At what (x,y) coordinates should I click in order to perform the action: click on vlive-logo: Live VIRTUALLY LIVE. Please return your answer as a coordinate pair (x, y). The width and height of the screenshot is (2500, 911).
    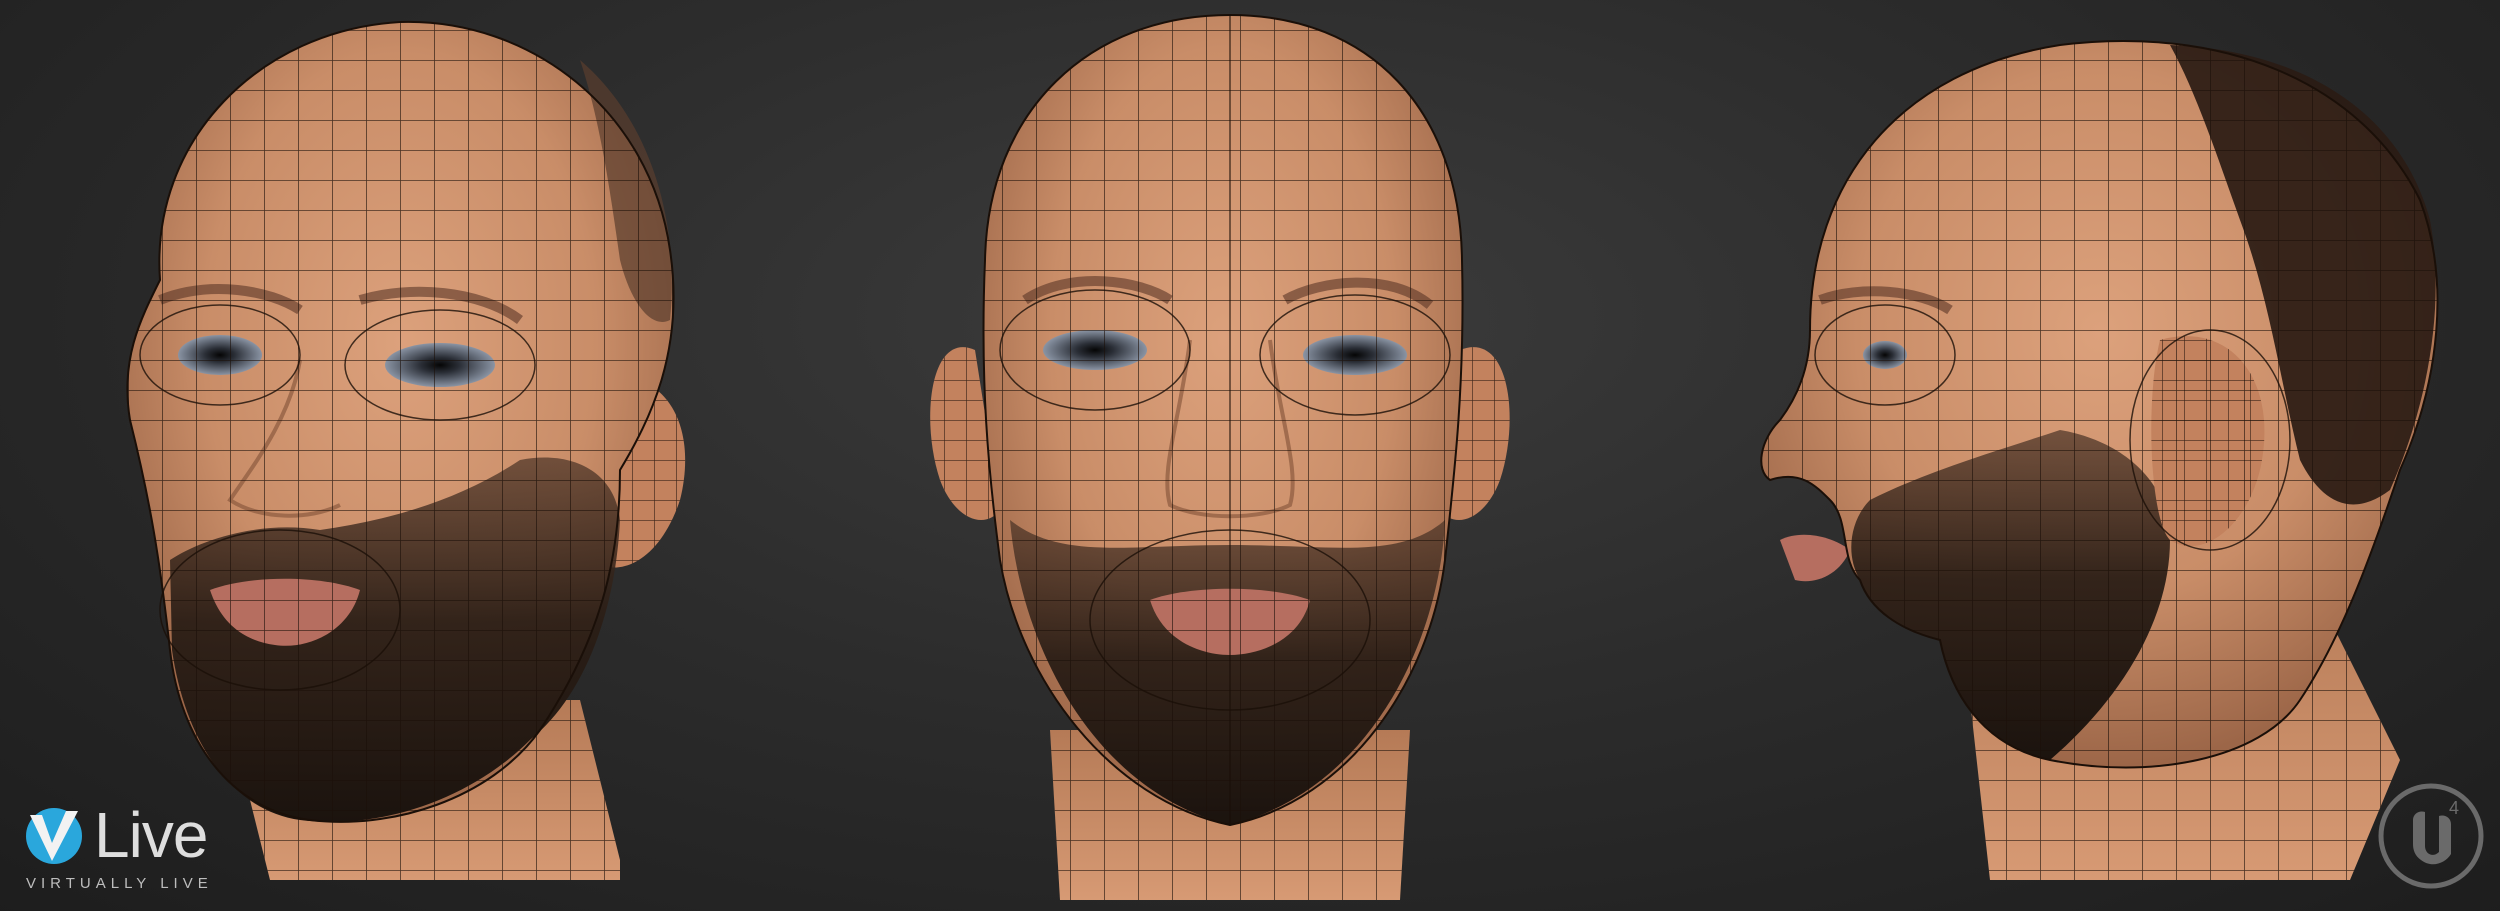
    Looking at the image, I should click on (117, 848).